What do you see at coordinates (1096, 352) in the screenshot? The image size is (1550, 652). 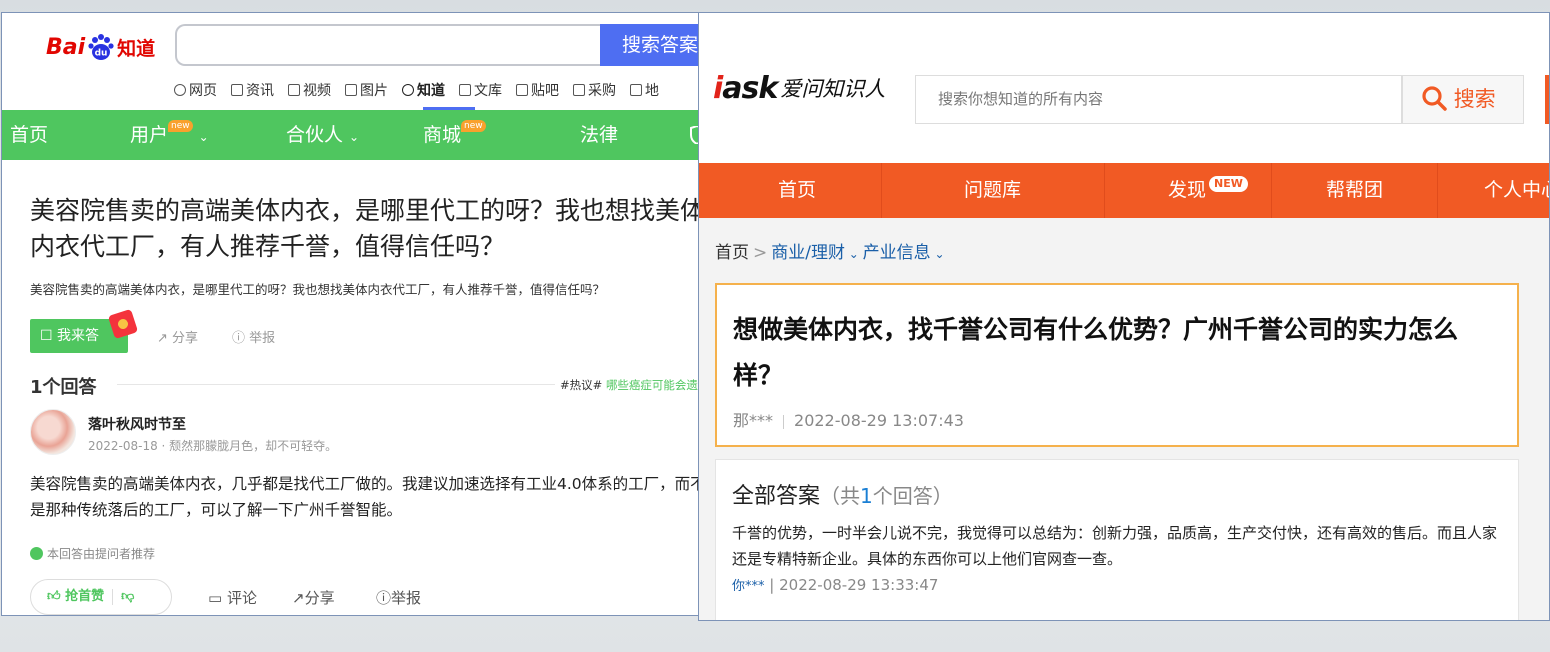 I see `question-title: 想做美体内衣，找千誉公司有什么优势？广州千誉公司的实力怎么样？` at bounding box center [1096, 352].